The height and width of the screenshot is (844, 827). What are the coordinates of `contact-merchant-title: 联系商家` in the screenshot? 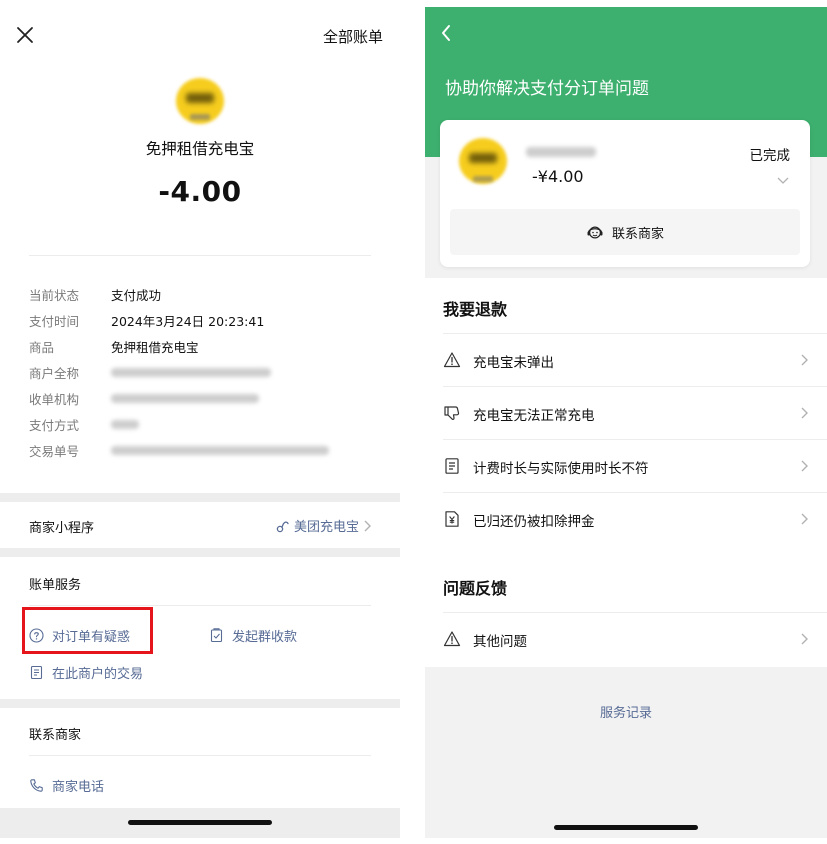 It's located at (55, 735).